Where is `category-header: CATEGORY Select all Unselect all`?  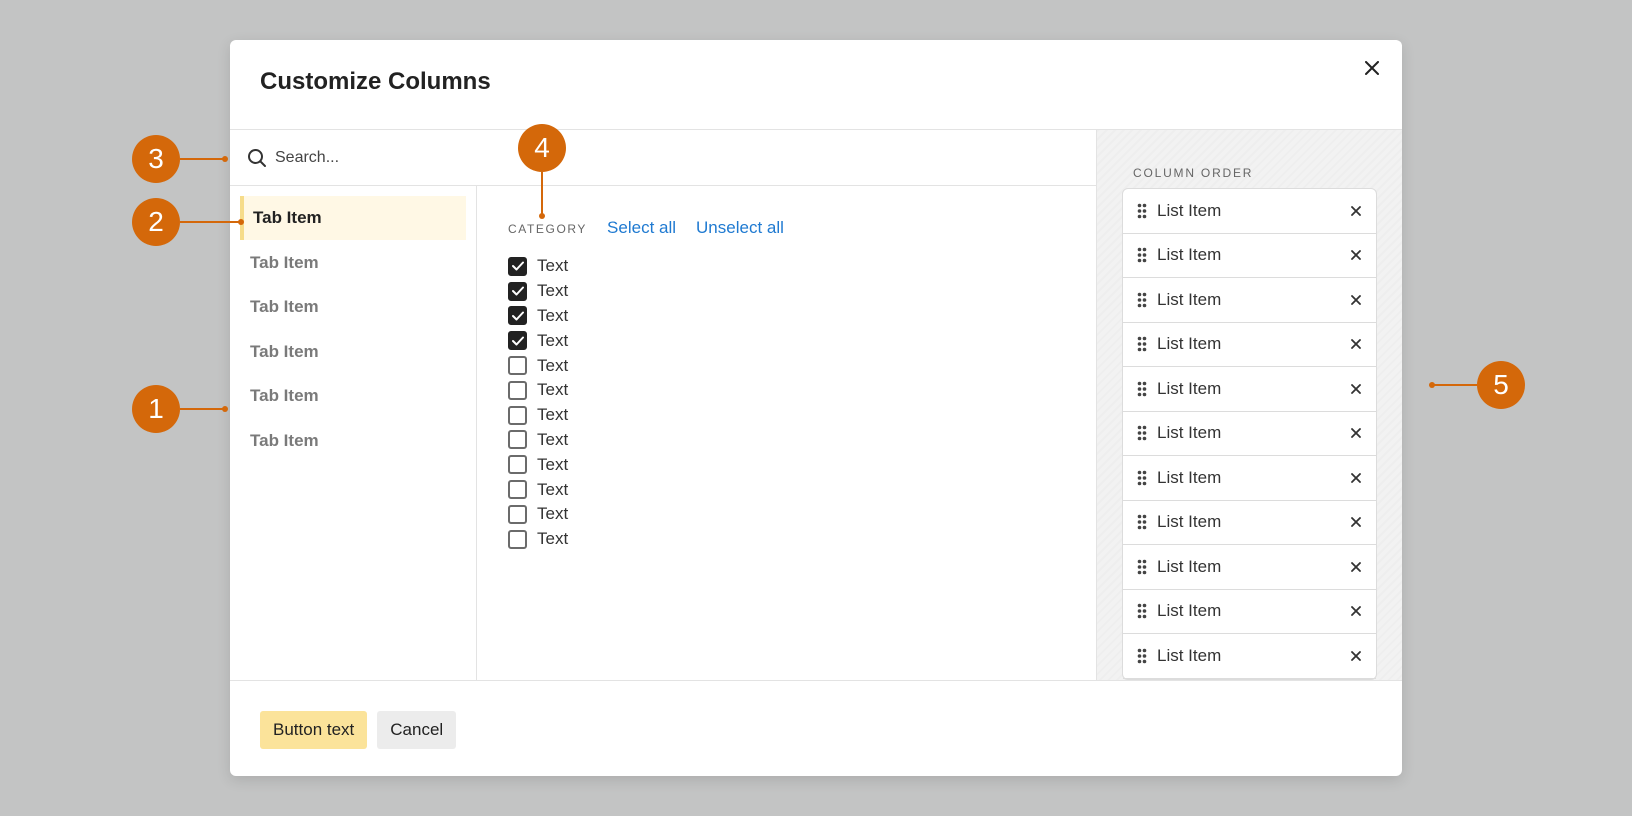 category-header: CATEGORY Select all Unselect all is located at coordinates (802, 229).